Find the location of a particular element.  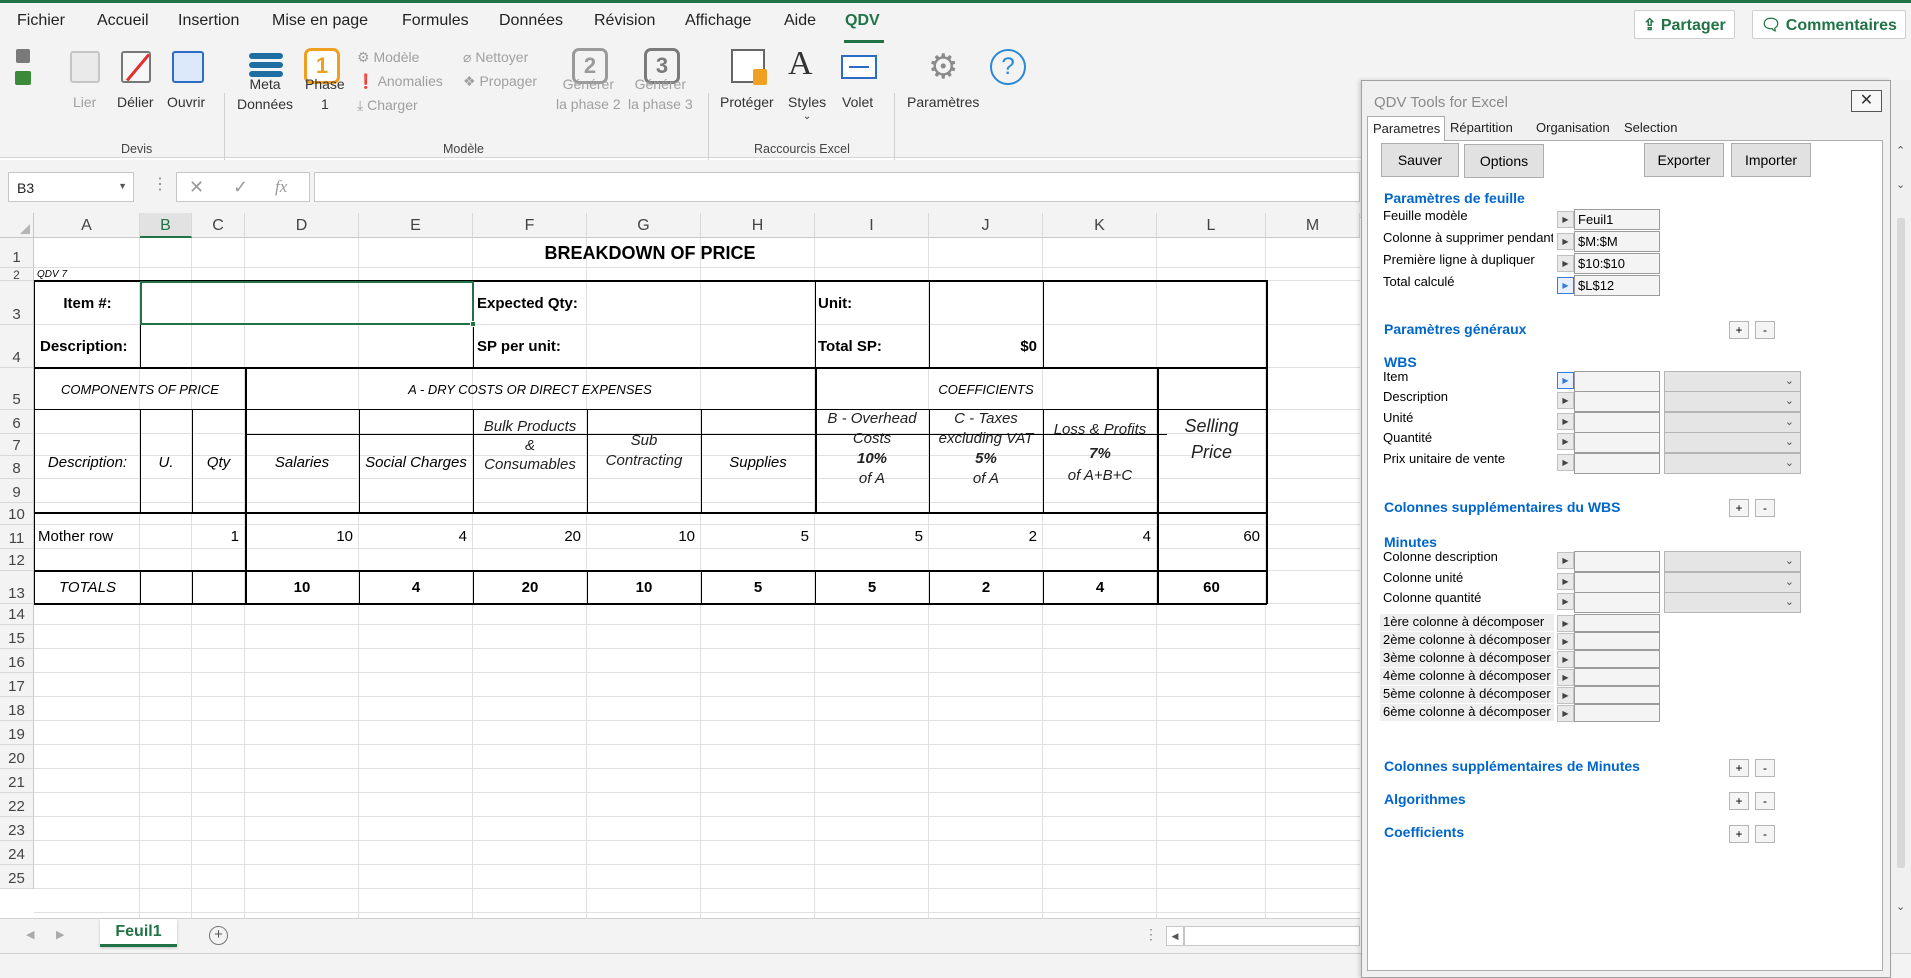

cube-icon is located at coordinates (23, 56).